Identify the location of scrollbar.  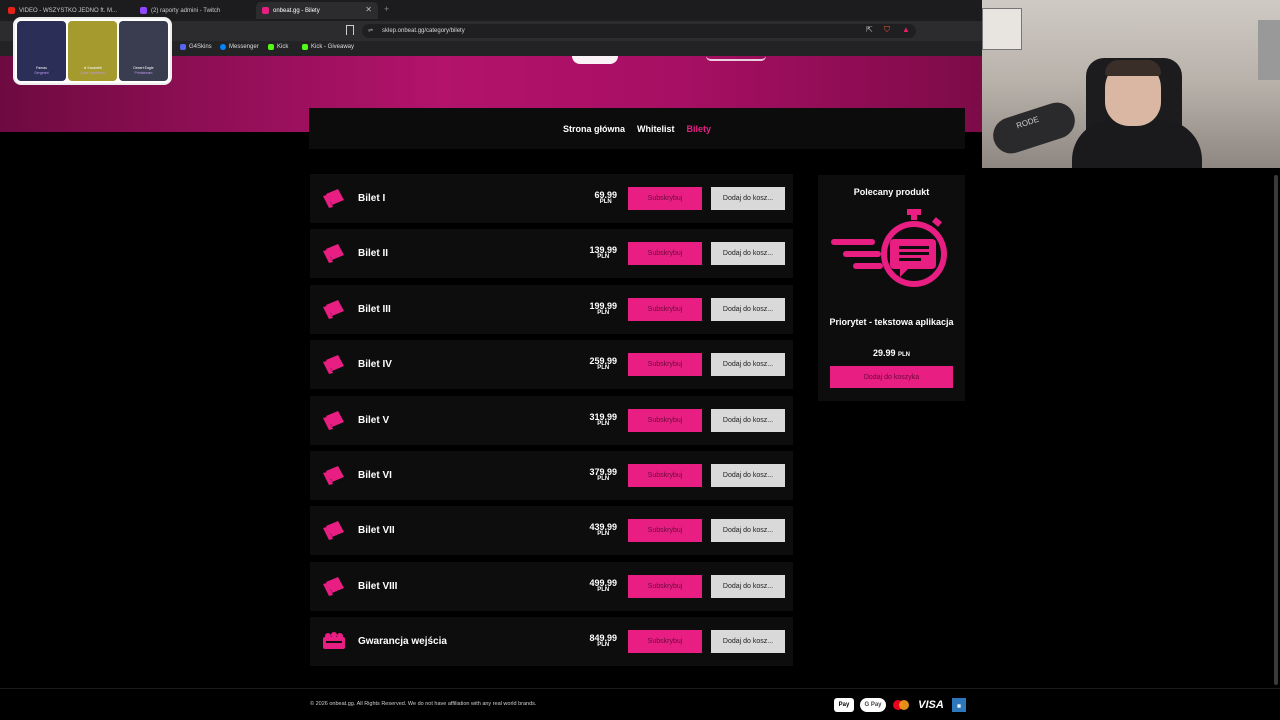
(1276, 430).